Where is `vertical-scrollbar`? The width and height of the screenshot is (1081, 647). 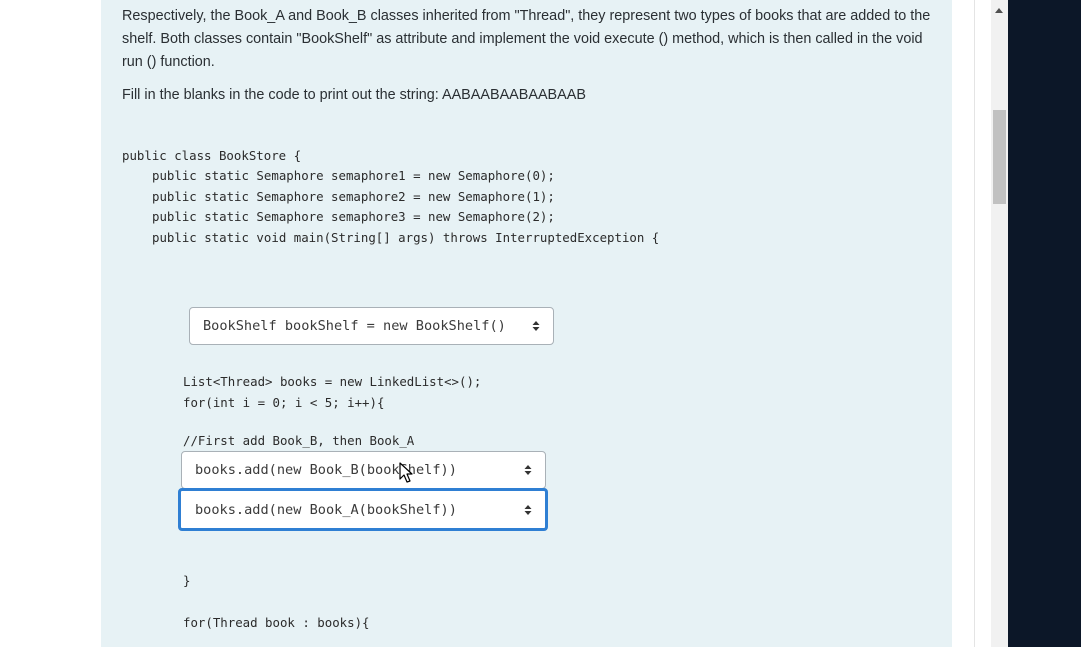
vertical-scrollbar is located at coordinates (999, 323).